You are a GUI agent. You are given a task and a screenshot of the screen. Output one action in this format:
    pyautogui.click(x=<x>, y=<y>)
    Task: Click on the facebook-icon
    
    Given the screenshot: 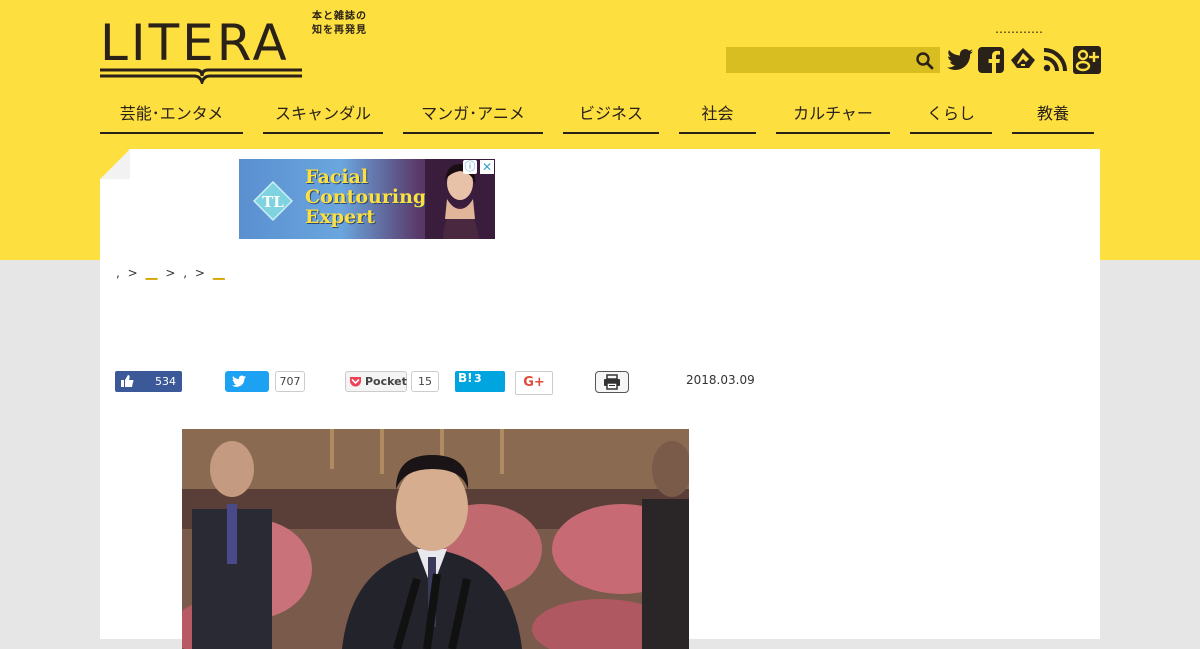 What is the action you would take?
    pyautogui.click(x=991, y=60)
    